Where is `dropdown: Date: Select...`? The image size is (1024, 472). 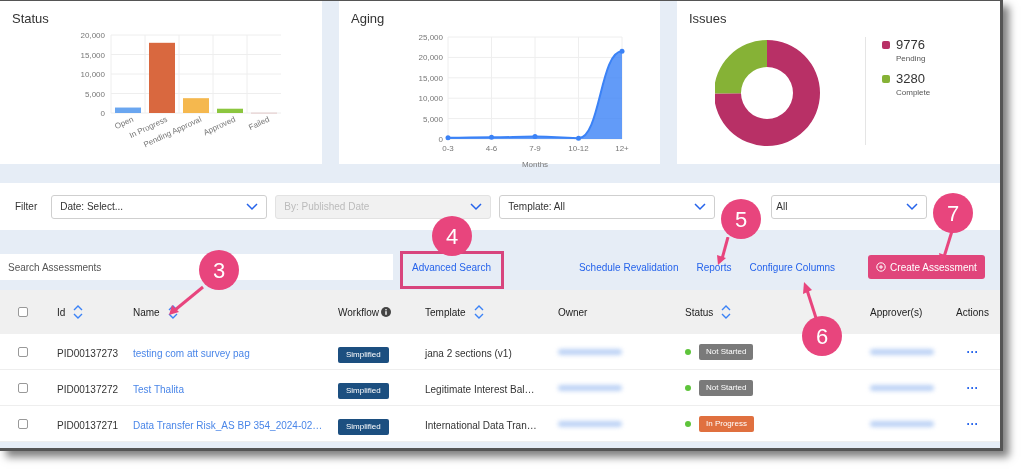 dropdown: Date: Select... is located at coordinates (159, 206).